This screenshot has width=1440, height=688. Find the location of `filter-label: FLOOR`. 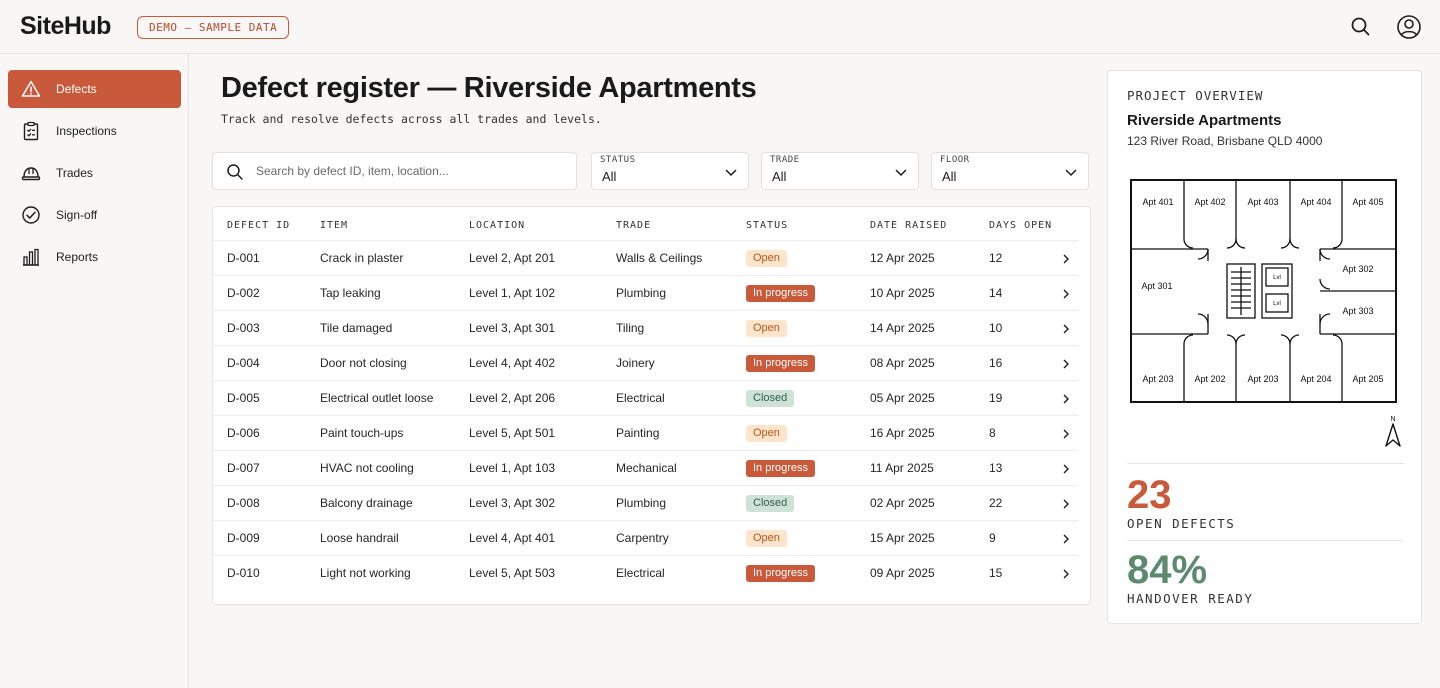

filter-label: FLOOR is located at coordinates (955, 160).